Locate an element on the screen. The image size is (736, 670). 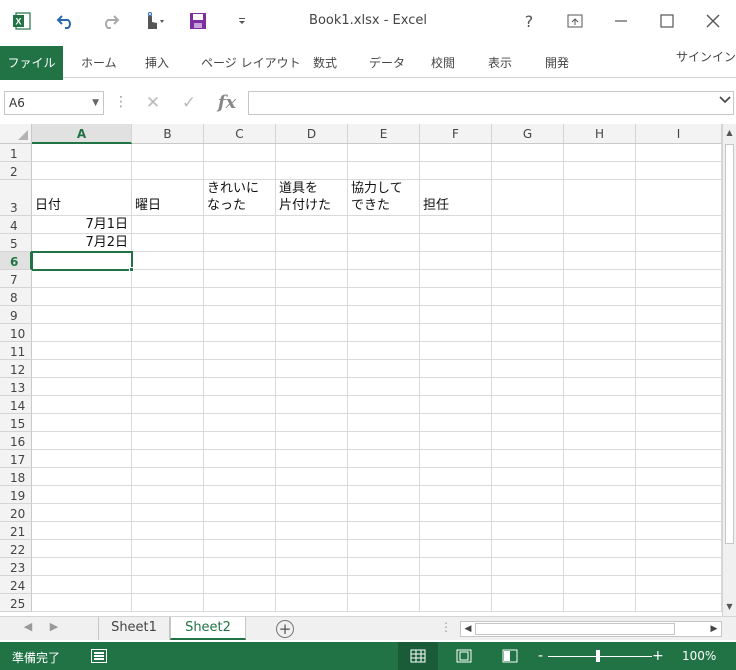
cell-h16 is located at coordinates (600, 441).